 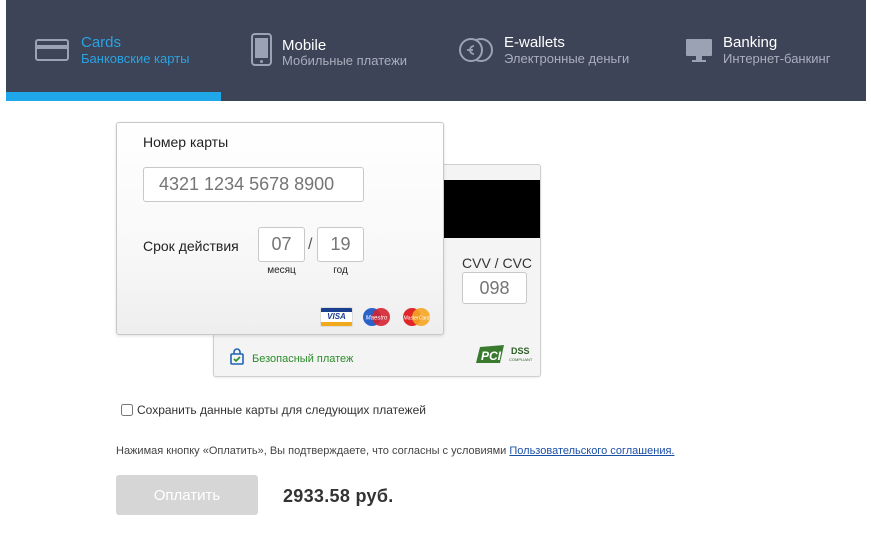 I want to click on pci-dss-text: DSS, so click(x=520, y=351).